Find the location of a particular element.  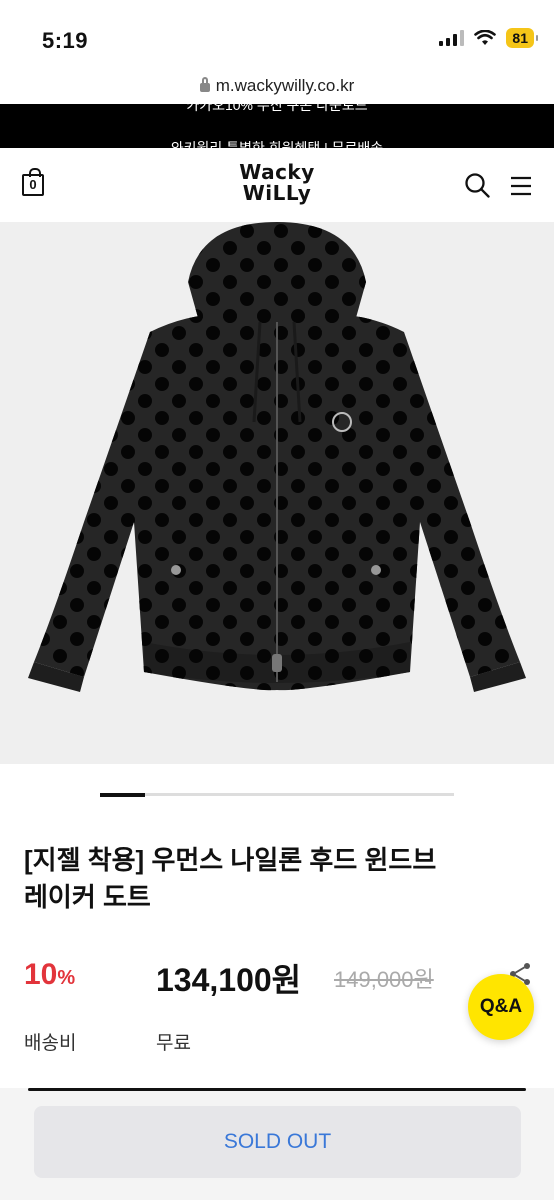

image-carousel-indicator is located at coordinates (277, 794).